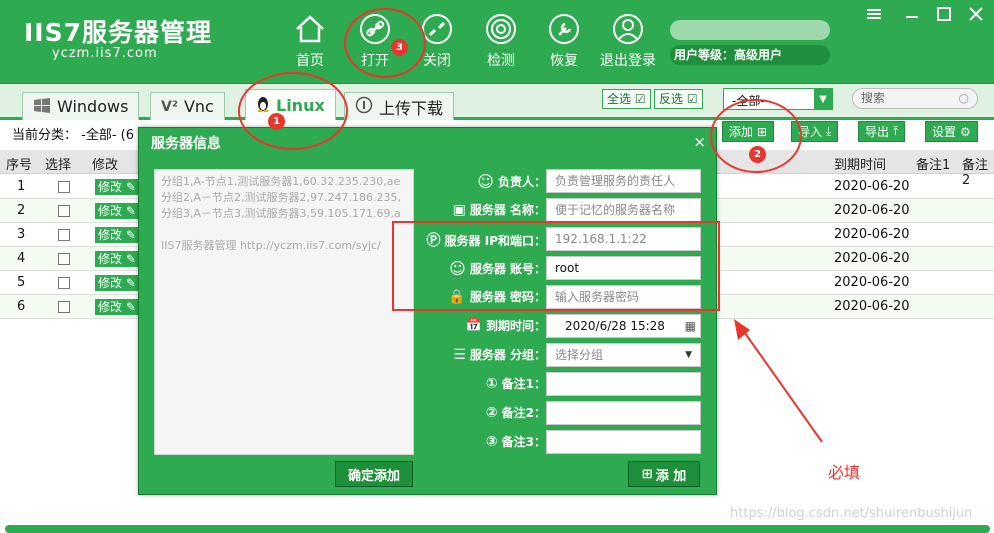 This screenshot has height=533, width=994. I want to click on expire-label-text: 到期时间：, so click(515, 326).